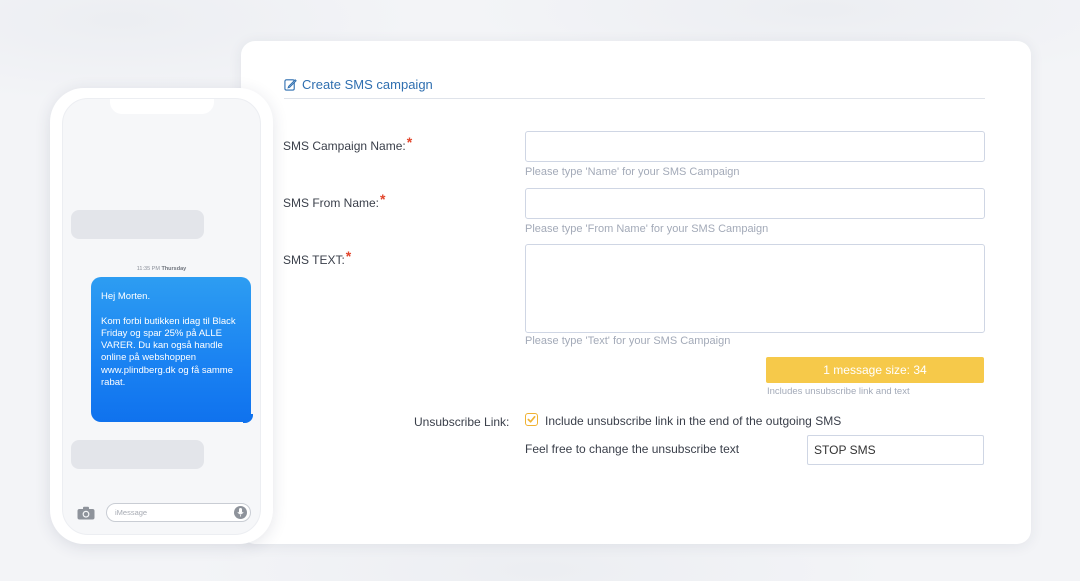 This screenshot has height=581, width=1080. What do you see at coordinates (131, 512) in the screenshot?
I see `imessage-placeholder: iMessage` at bounding box center [131, 512].